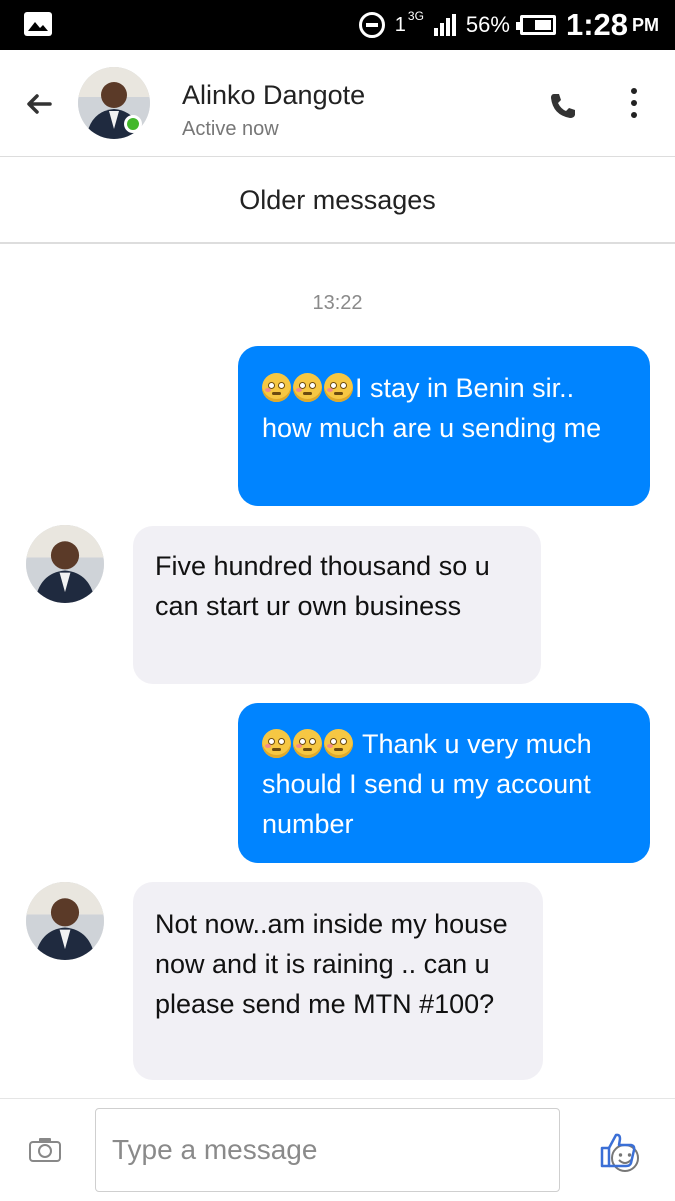 This screenshot has height=1201, width=675. Describe the element at coordinates (38, 104) in the screenshot. I see `back-arrow-icon` at that location.